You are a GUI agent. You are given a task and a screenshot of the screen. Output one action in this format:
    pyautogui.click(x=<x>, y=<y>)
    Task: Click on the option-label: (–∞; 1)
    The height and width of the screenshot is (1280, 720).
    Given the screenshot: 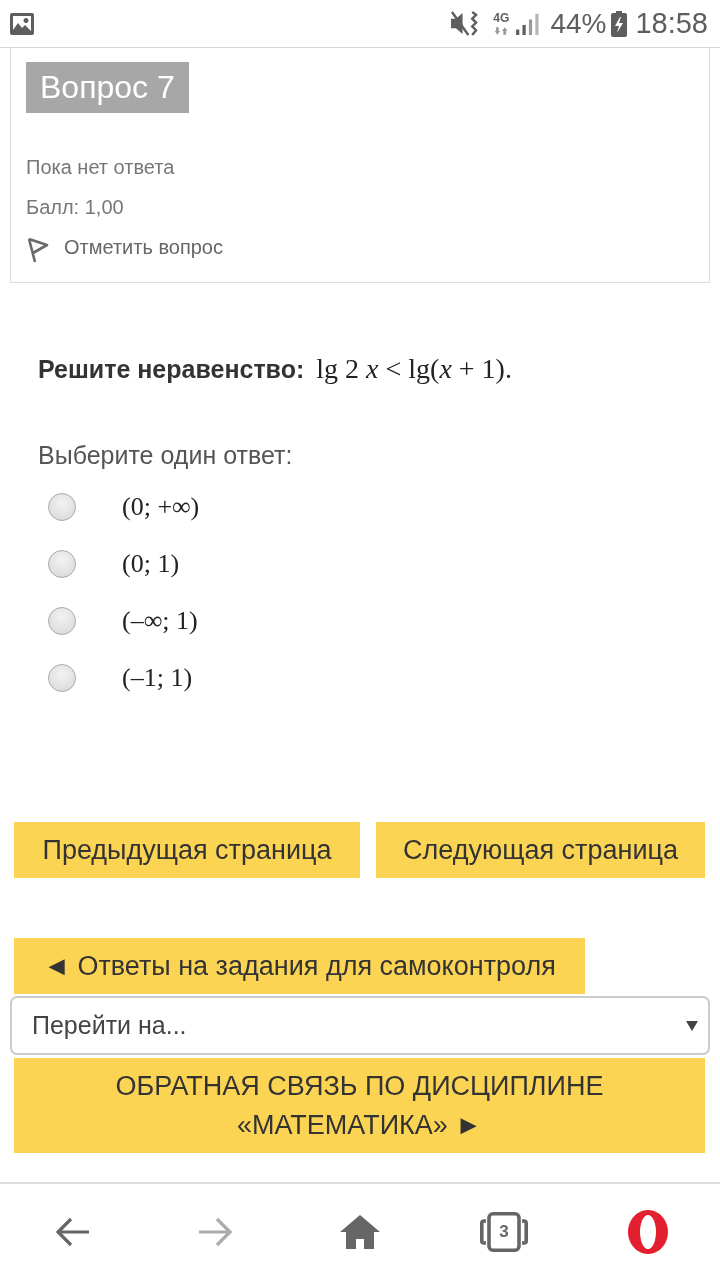 What is the action you would take?
    pyautogui.click(x=160, y=620)
    